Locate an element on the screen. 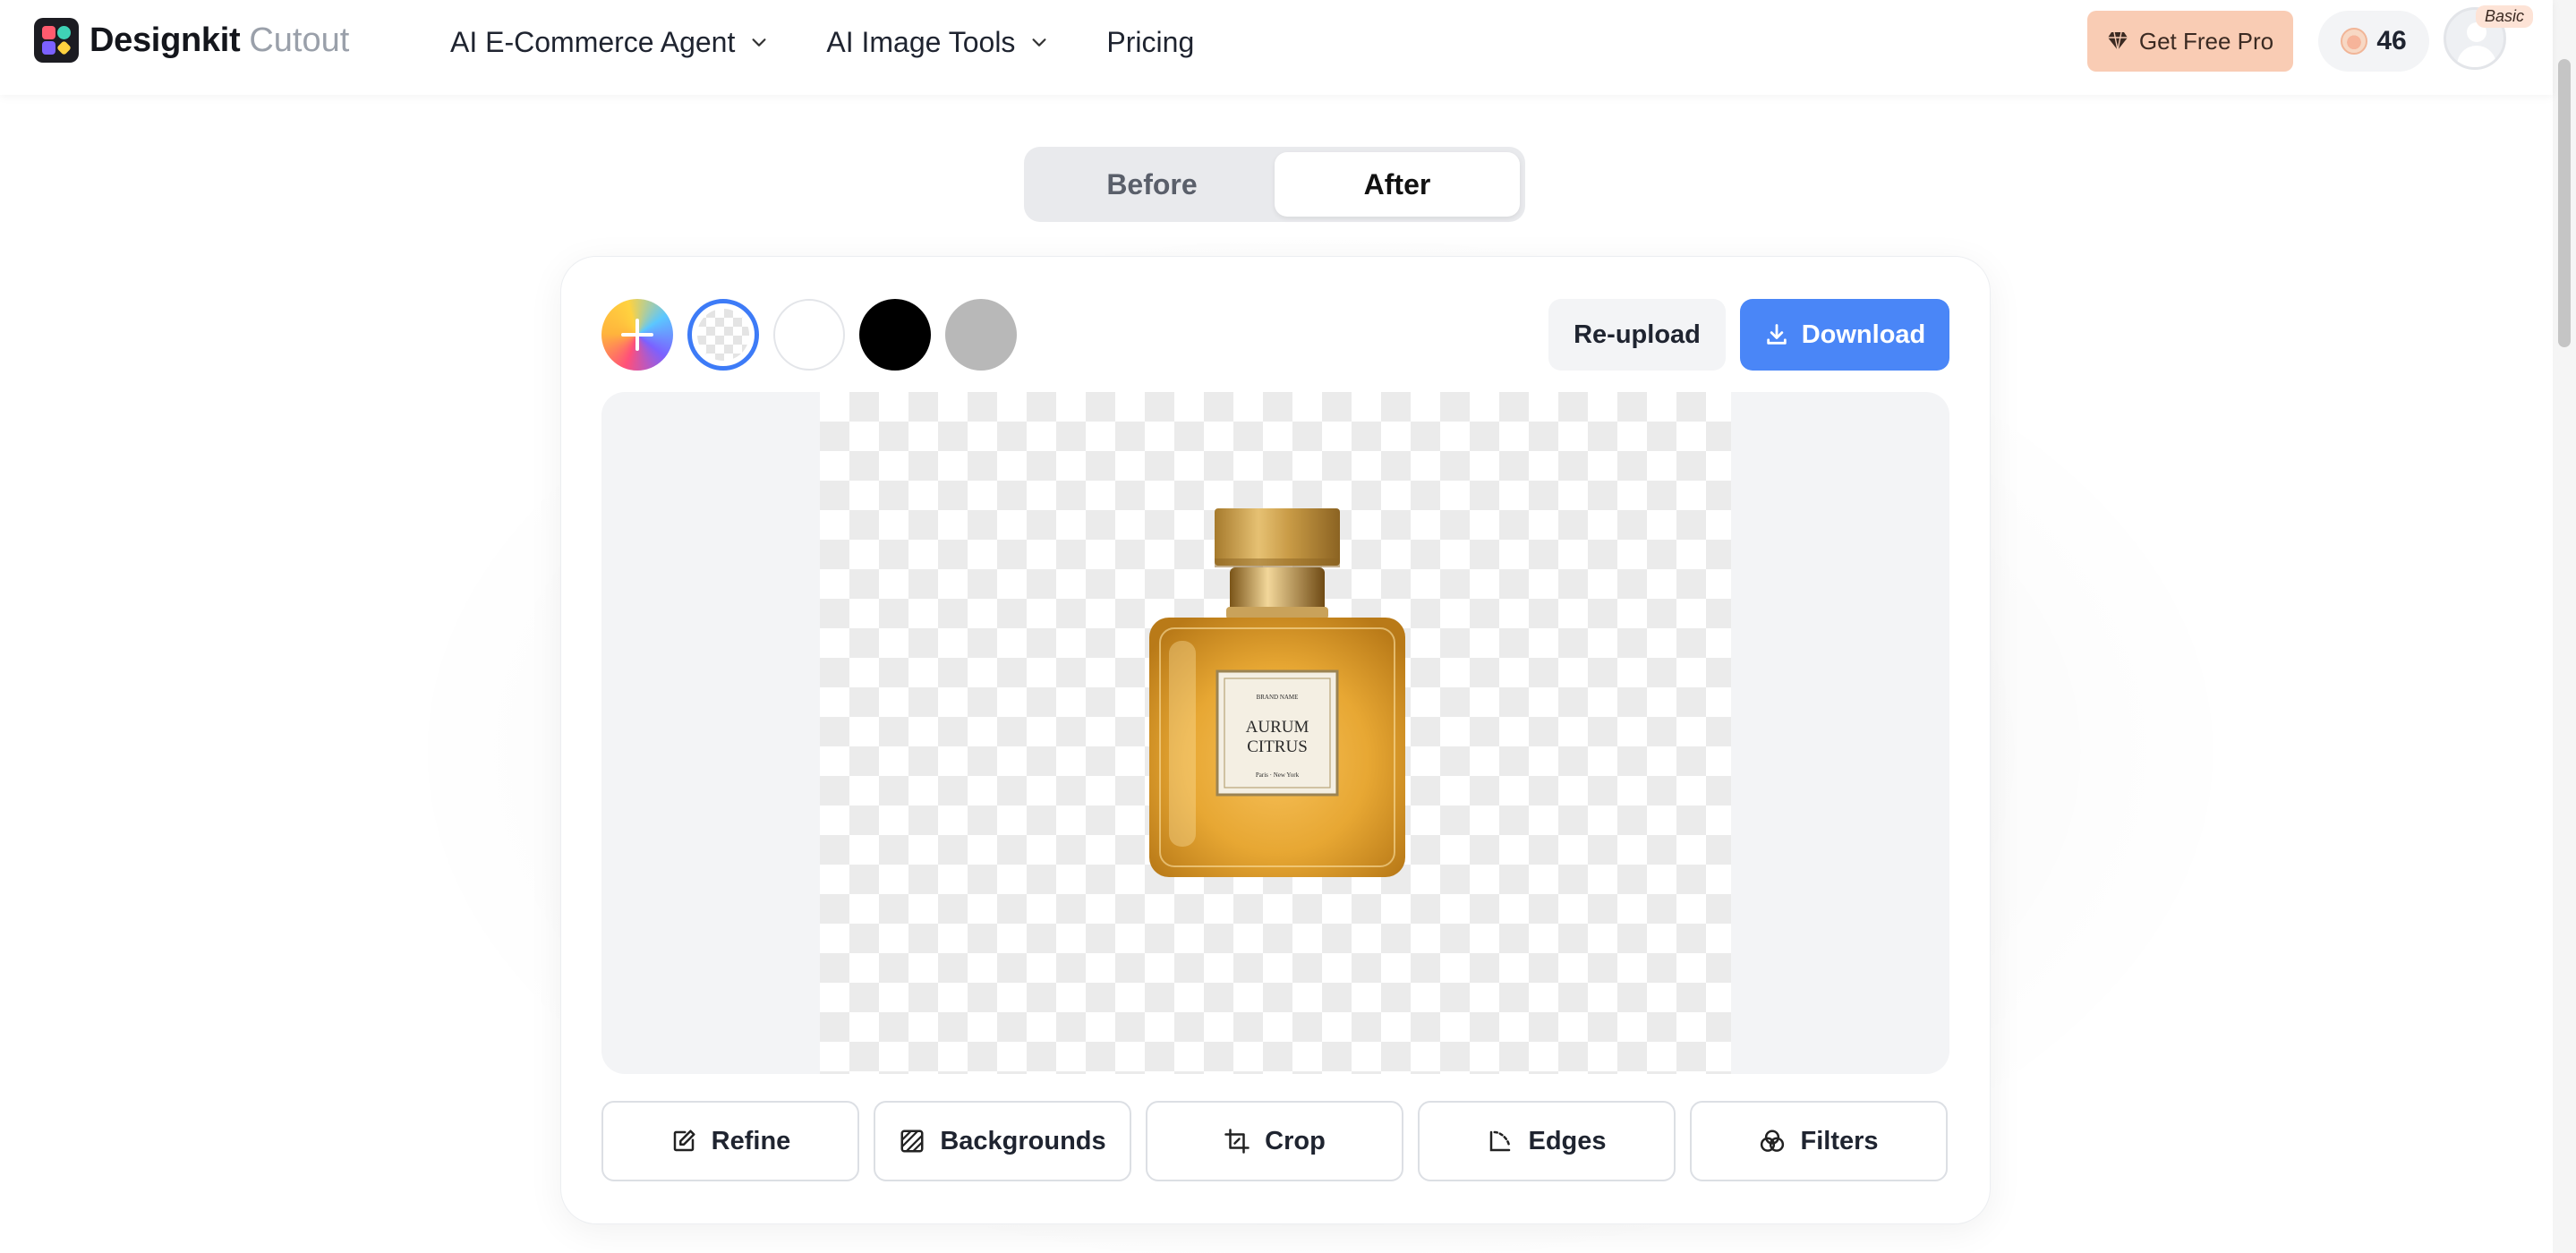 The width and height of the screenshot is (2576, 1253). edges-icon is located at coordinates (1500, 1141).